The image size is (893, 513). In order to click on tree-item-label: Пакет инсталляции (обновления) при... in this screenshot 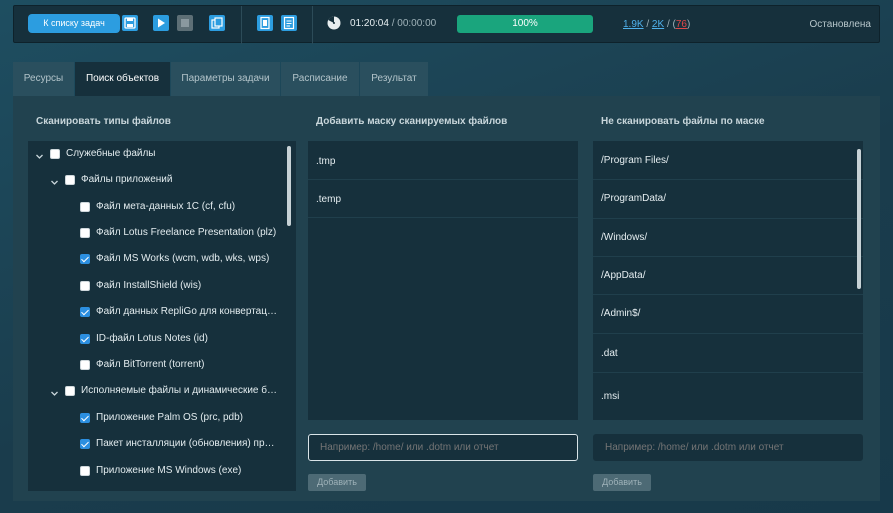, I will do `click(187, 443)`.